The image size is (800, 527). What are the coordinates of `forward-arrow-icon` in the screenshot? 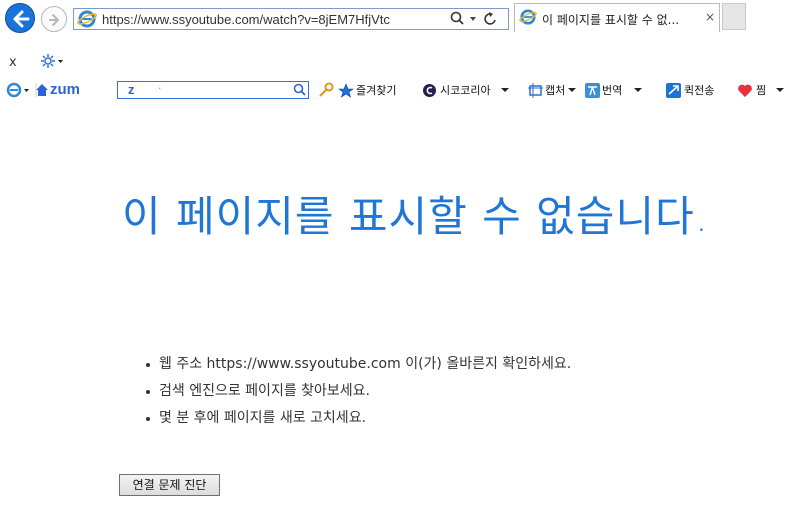 It's located at (54, 20).